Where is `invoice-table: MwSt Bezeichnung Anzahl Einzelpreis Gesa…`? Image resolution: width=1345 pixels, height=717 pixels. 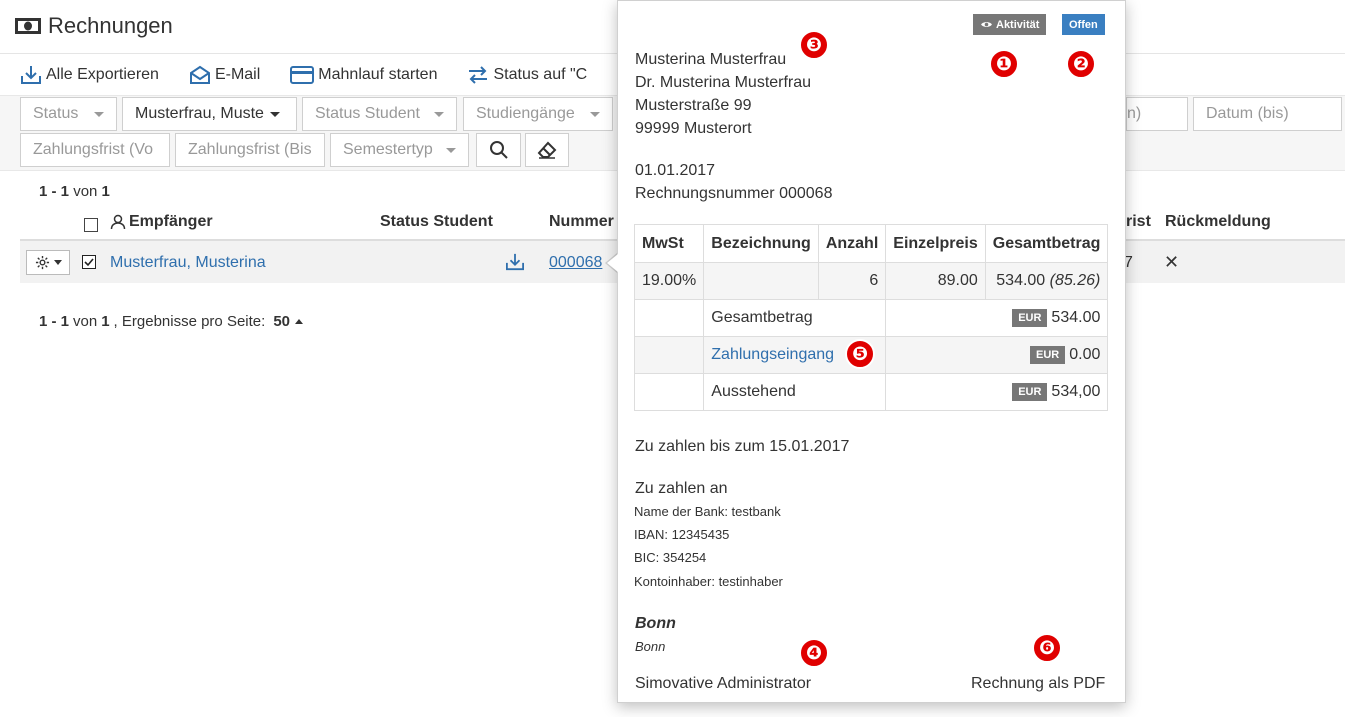
invoice-table: MwSt Bezeichnung Anzahl Einzelpreis Gesa… is located at coordinates (871, 317).